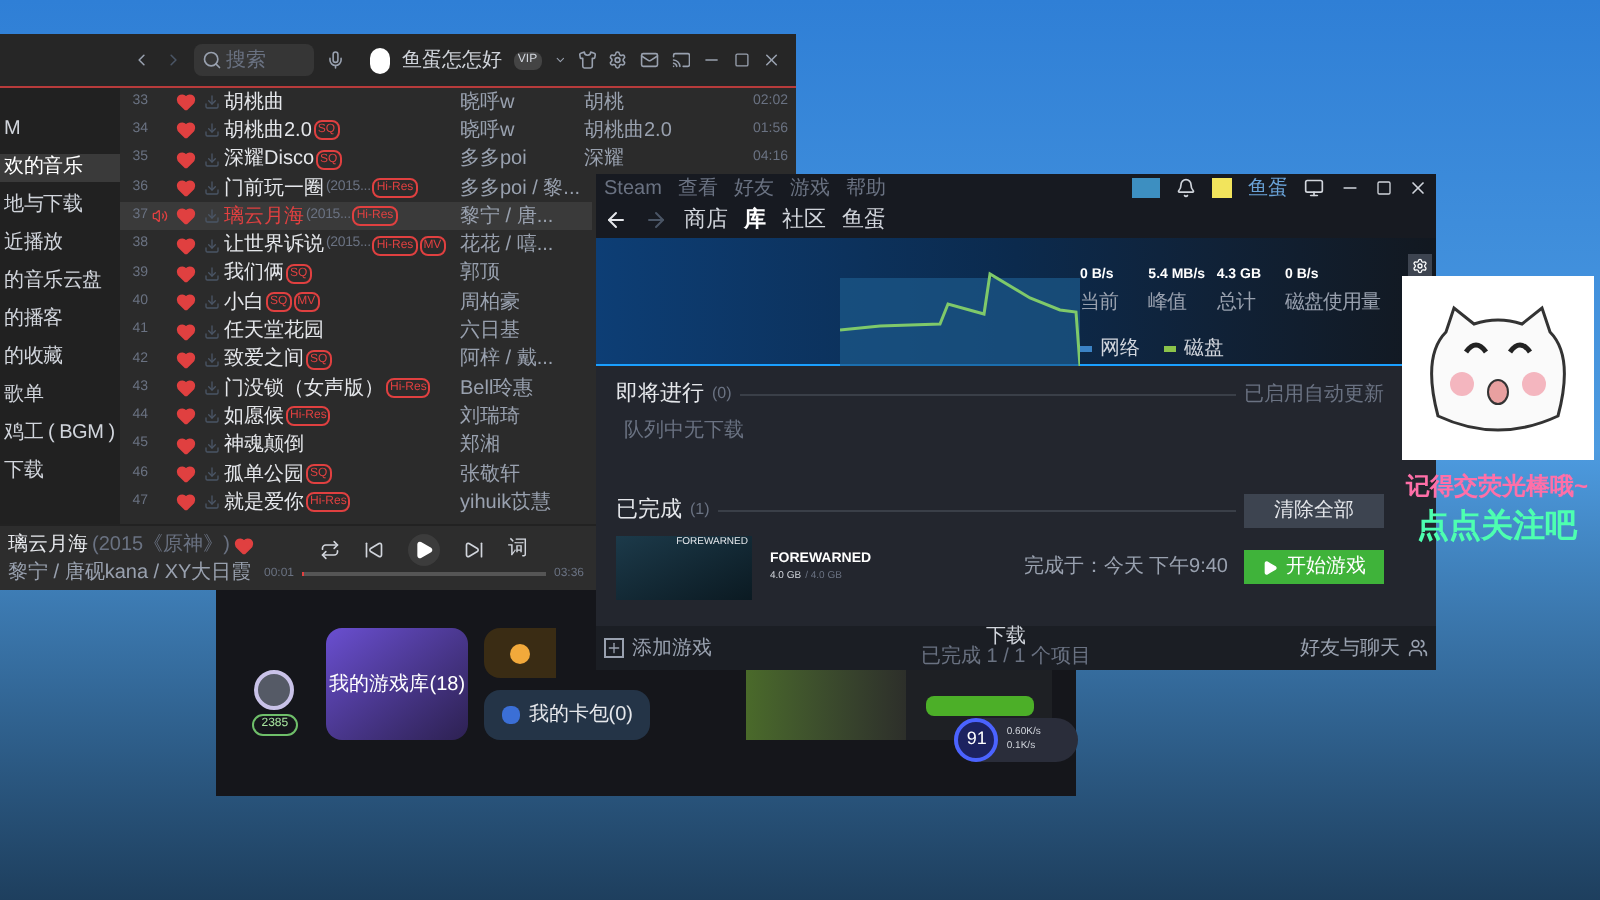 The width and height of the screenshot is (1600, 900). What do you see at coordinates (330, 549) in the screenshot?
I see `repeat-icon` at bounding box center [330, 549].